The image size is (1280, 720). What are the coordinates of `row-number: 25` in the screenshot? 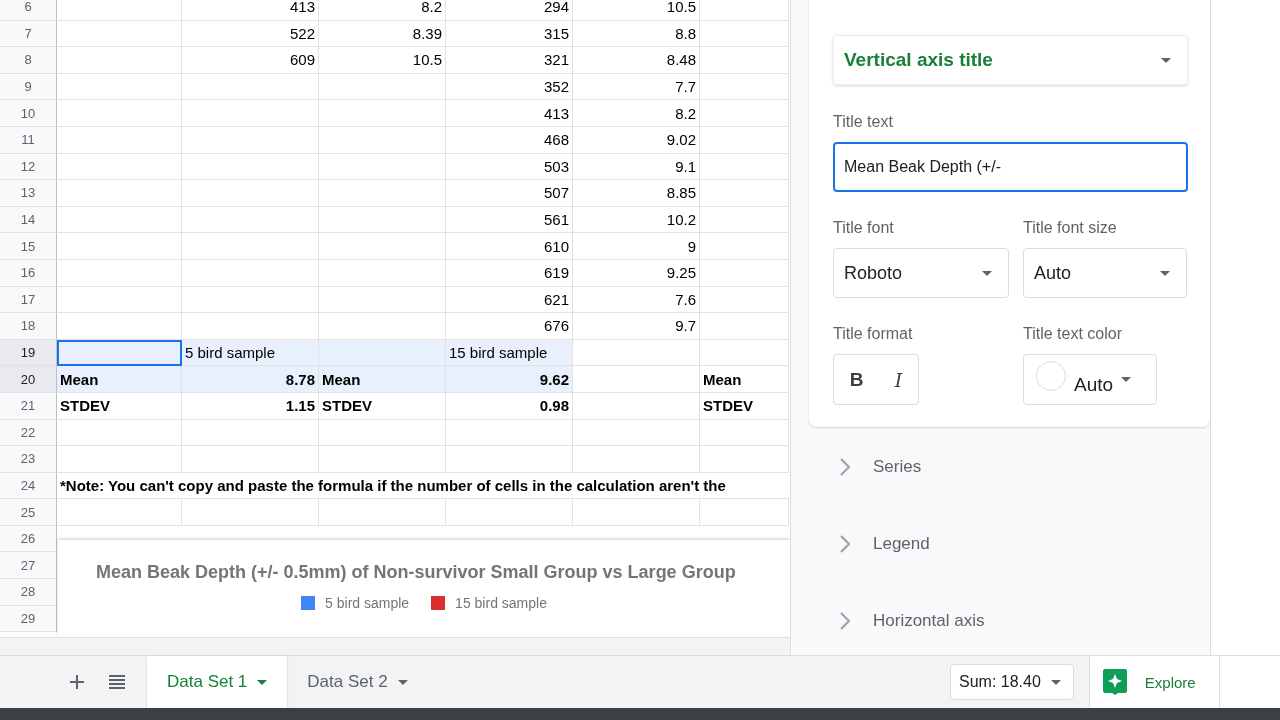 It's located at (28, 512).